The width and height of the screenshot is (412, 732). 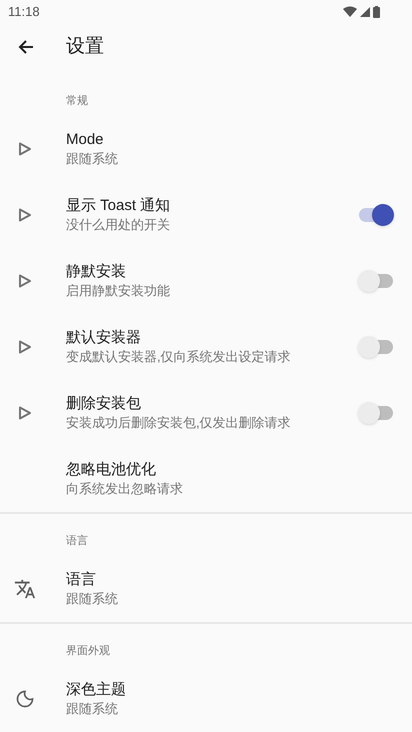 I want to click on setting-summary: 向系统发出忽略请求, so click(x=125, y=489).